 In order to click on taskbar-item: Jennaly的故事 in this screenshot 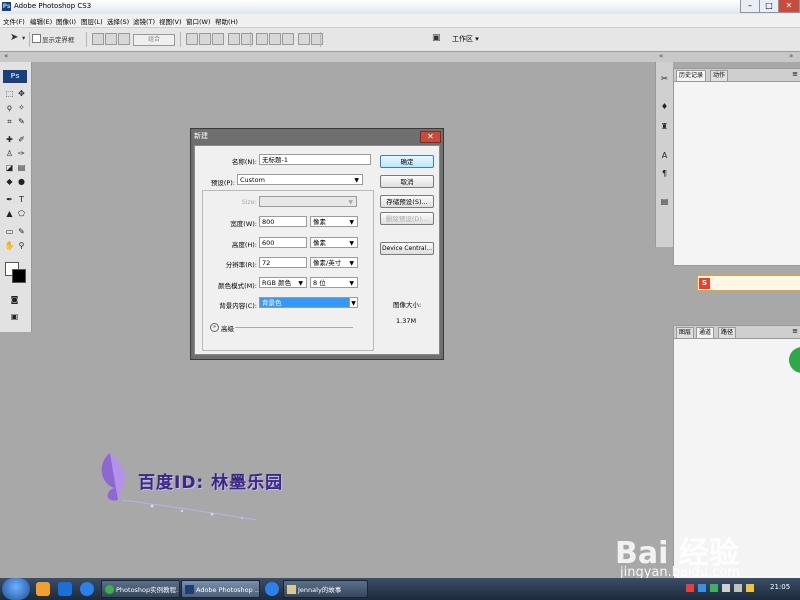, I will do `click(325, 589)`.